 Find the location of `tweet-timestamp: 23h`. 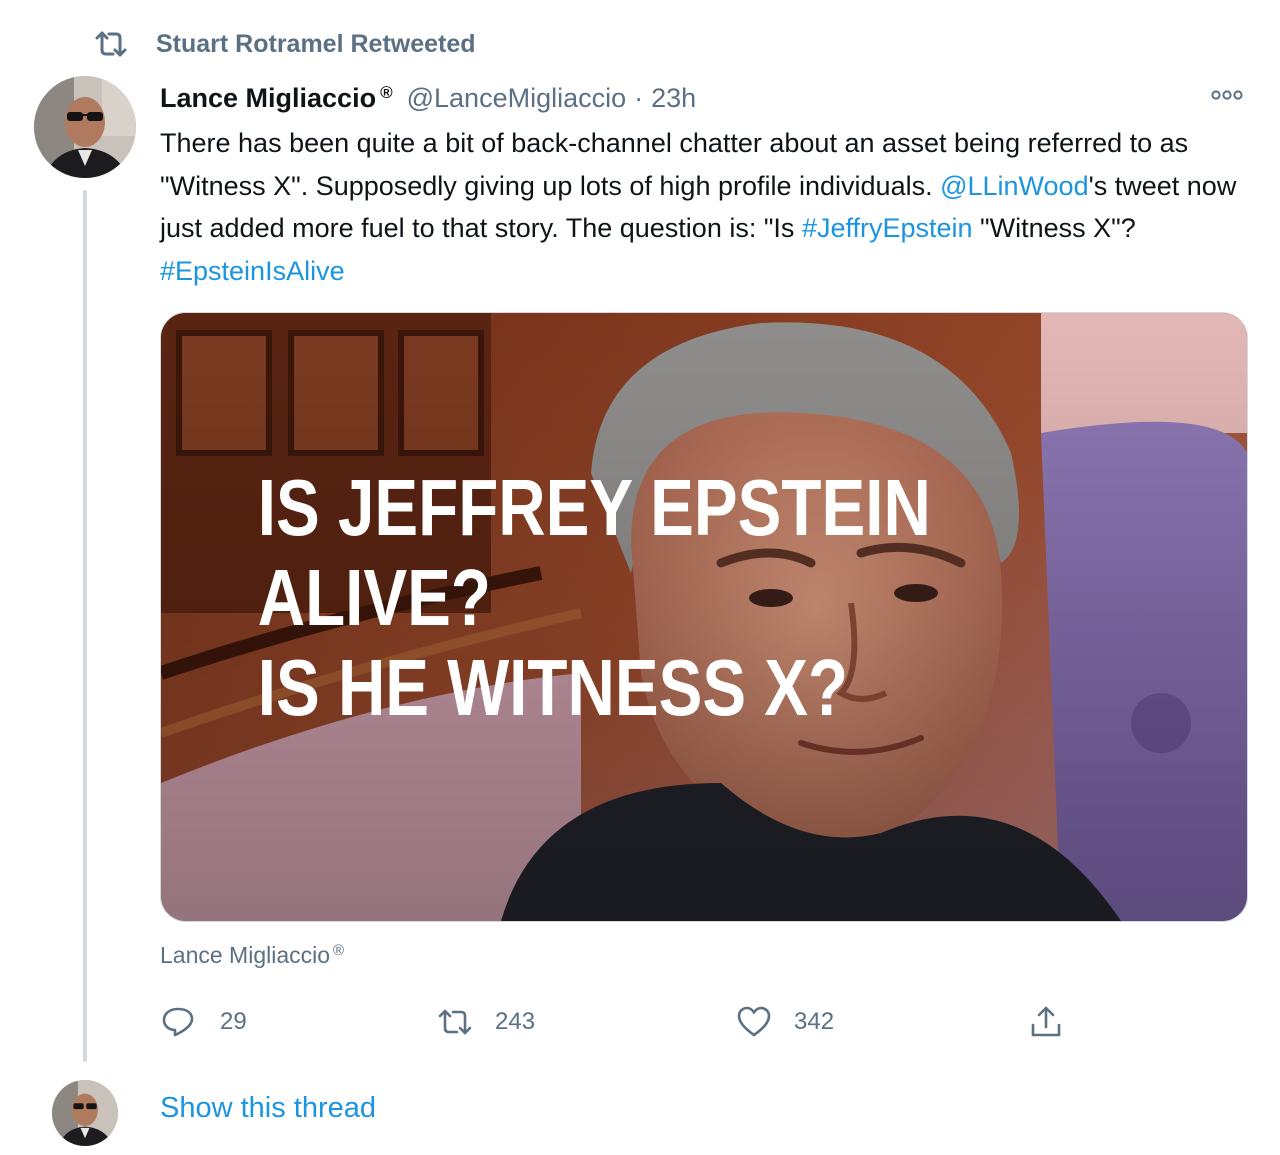

tweet-timestamp: 23h is located at coordinates (673, 98).